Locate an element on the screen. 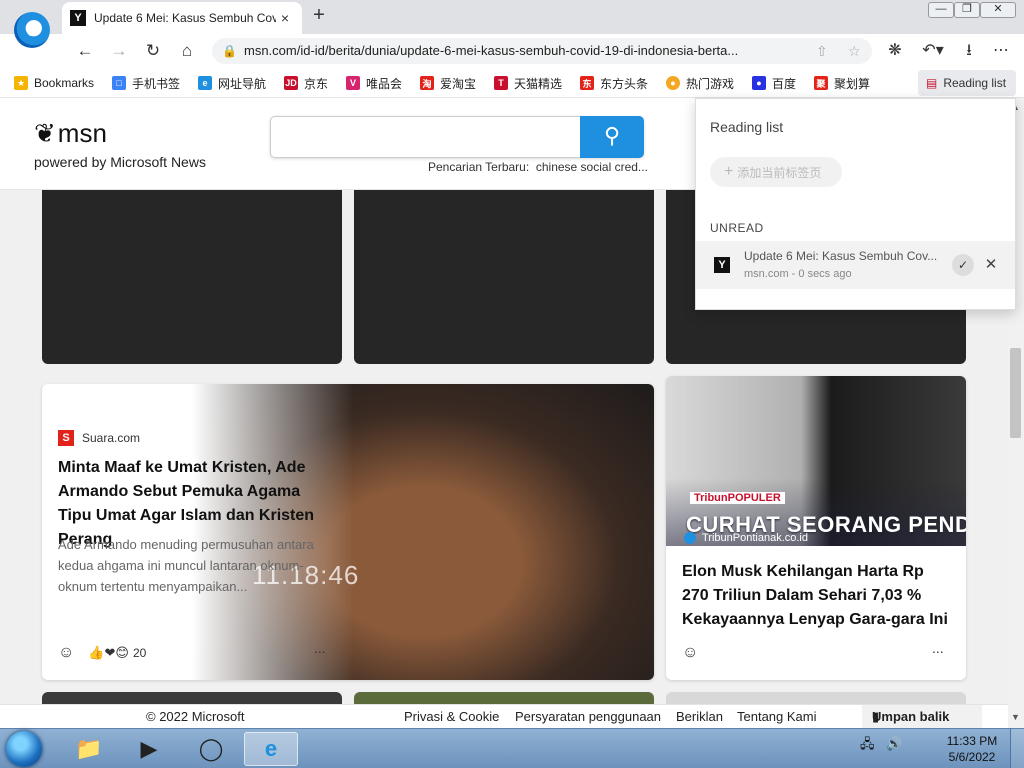 The width and height of the screenshot is (1024, 768). more-menu-icon: ⋯ is located at coordinates (1001, 51).